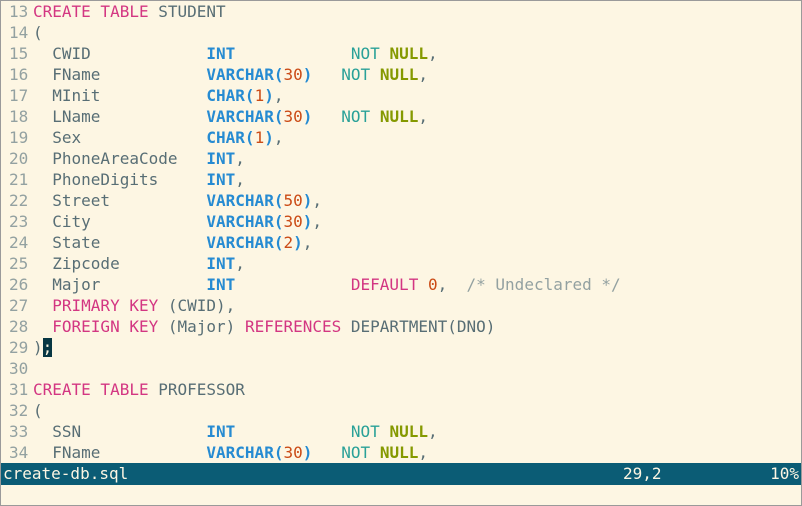 This screenshot has width=802, height=506. Describe the element at coordinates (221, 263) in the screenshot. I see `code-token: INT` at that location.